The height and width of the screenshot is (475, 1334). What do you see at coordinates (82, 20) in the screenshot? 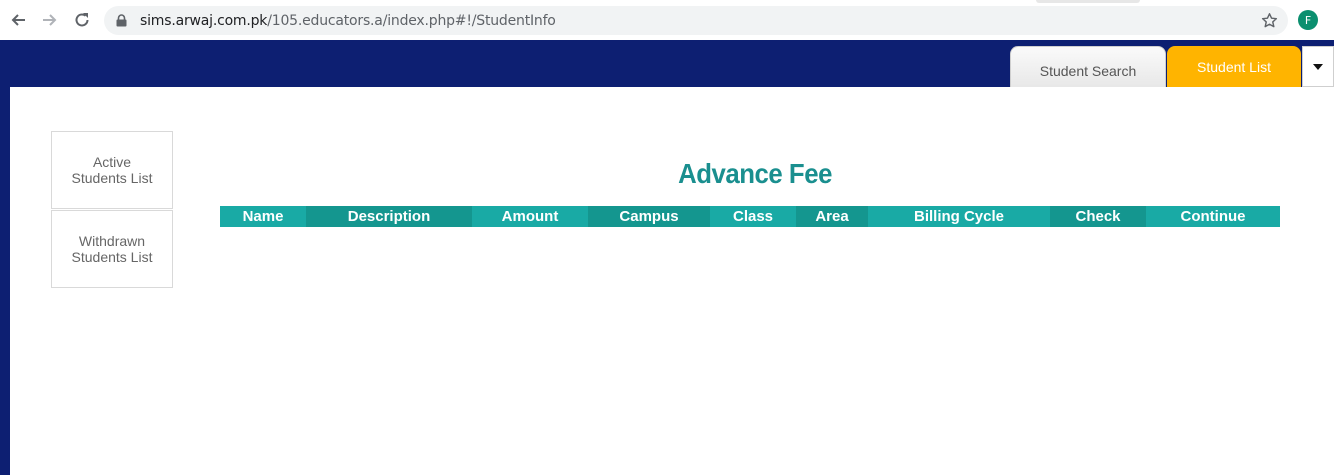
I see `reload-icon` at bounding box center [82, 20].